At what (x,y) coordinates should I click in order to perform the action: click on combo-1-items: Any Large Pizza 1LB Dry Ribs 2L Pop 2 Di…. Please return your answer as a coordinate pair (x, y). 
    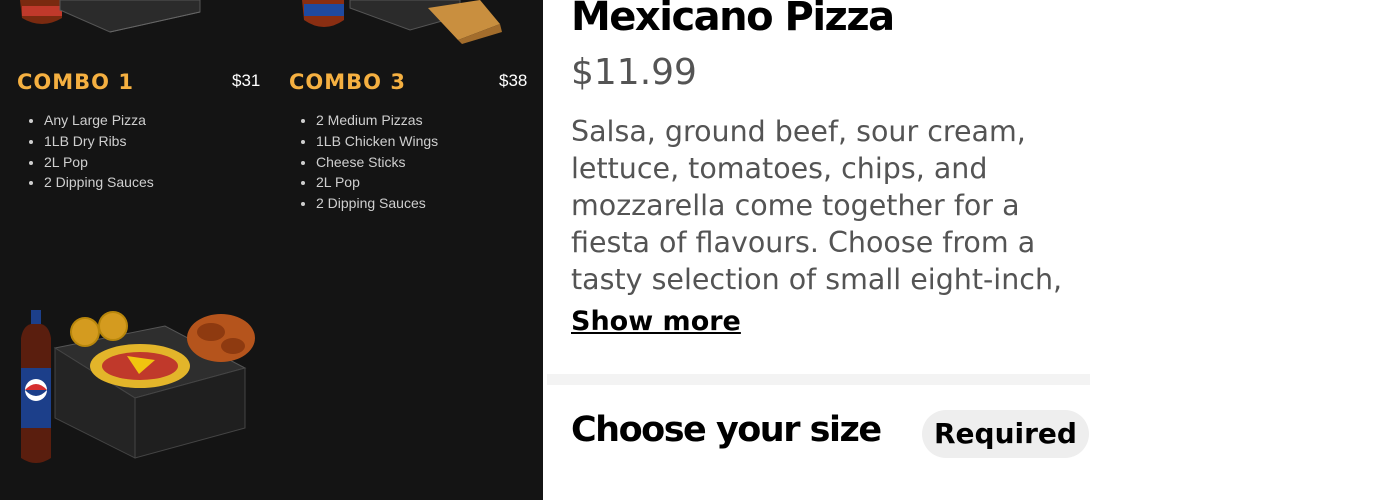
    Looking at the image, I should click on (91, 151).